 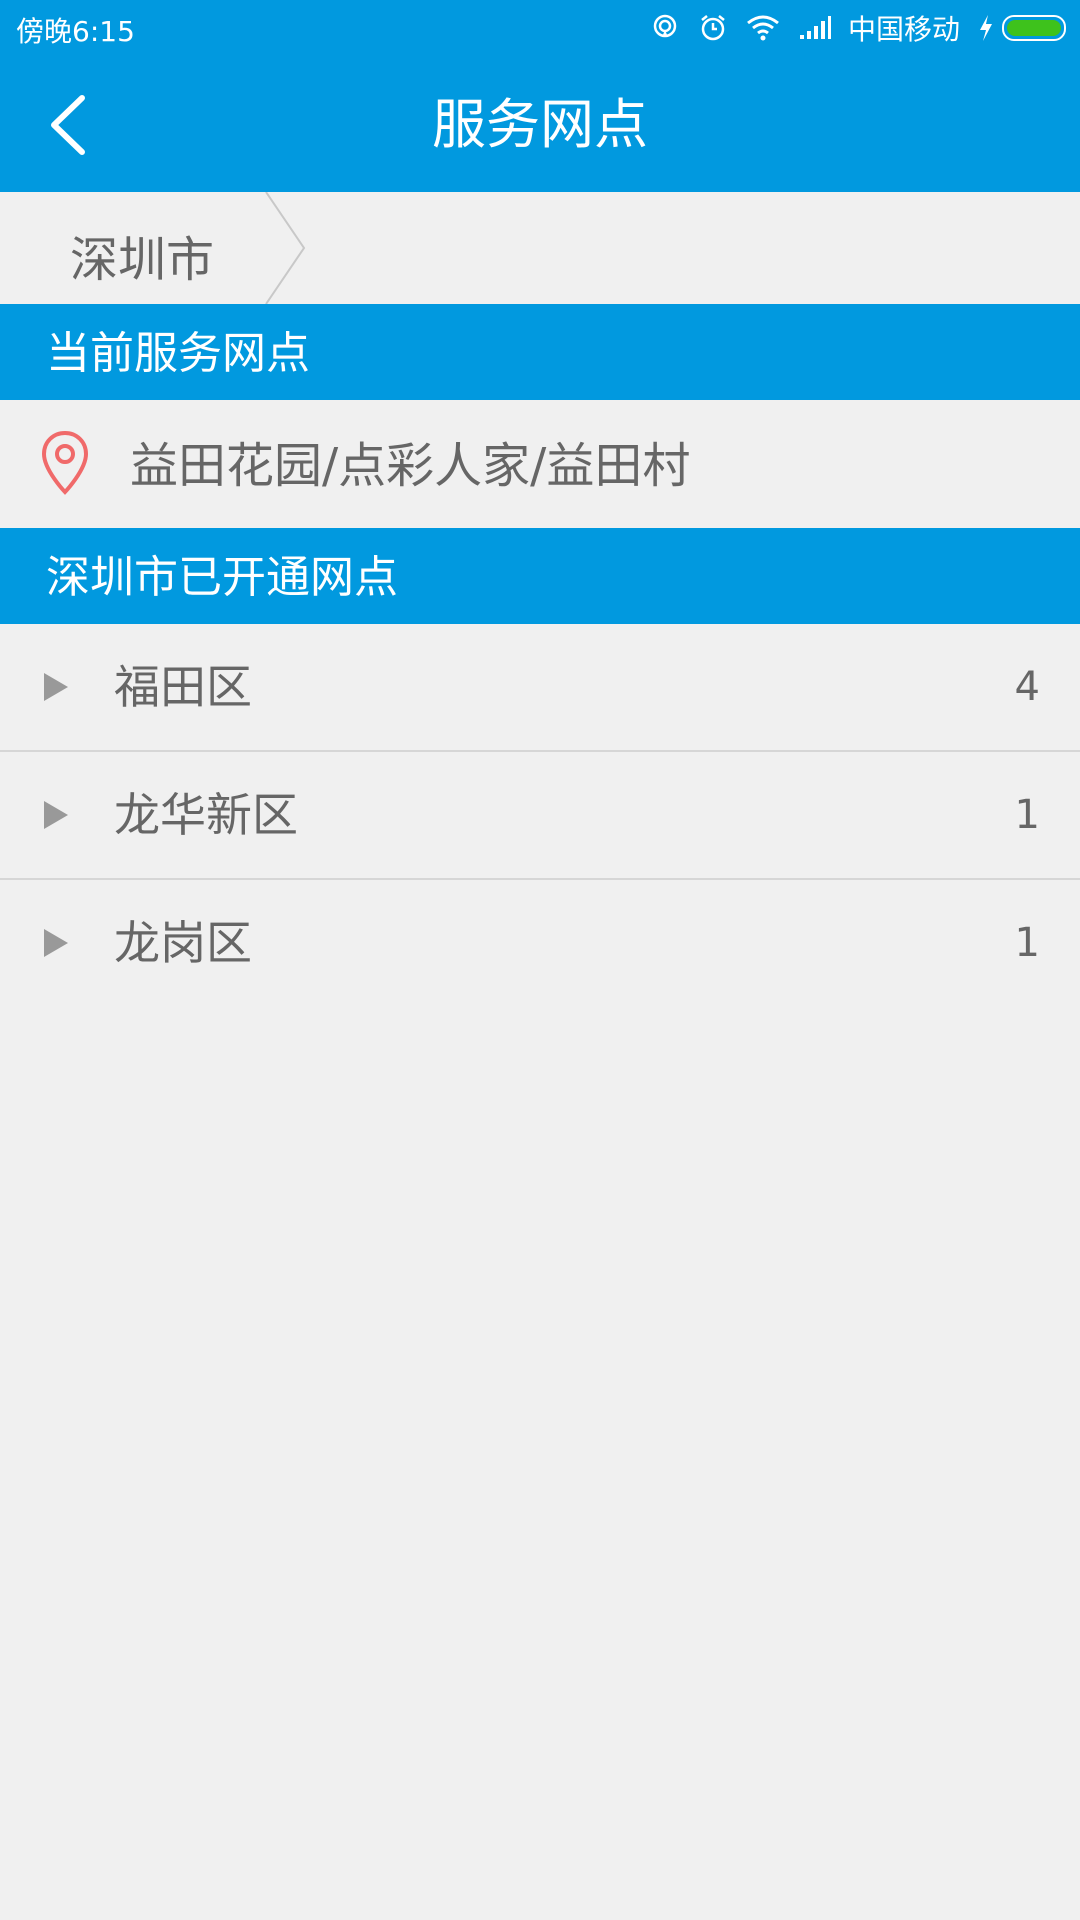 I want to click on section-header-current: 当前服务网点, so click(x=540, y=352).